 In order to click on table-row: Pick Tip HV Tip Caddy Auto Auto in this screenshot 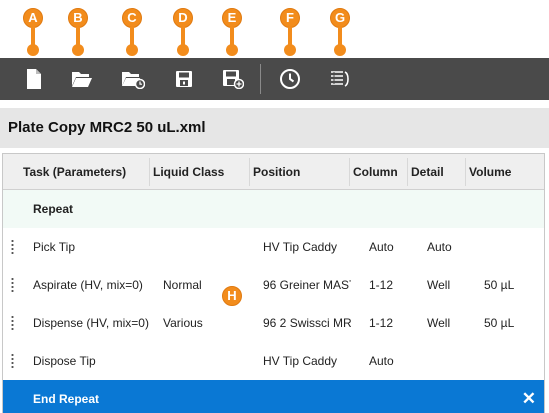, I will do `click(273, 247)`.